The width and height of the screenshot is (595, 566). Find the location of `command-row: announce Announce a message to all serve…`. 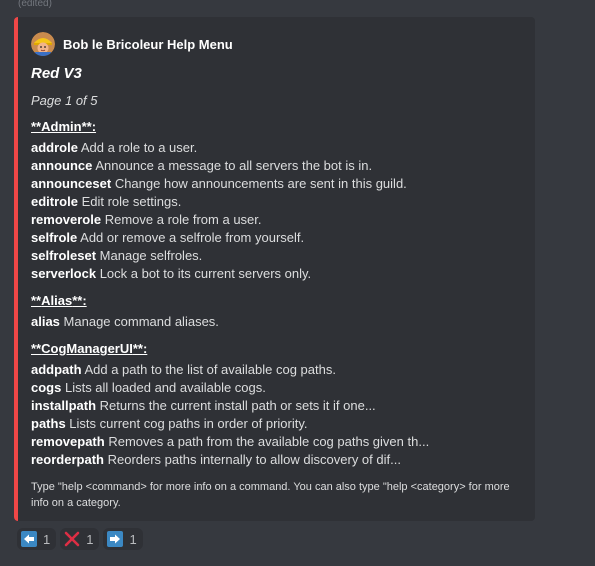

command-row: announce Announce a message to all serve… is located at coordinates (279, 166).